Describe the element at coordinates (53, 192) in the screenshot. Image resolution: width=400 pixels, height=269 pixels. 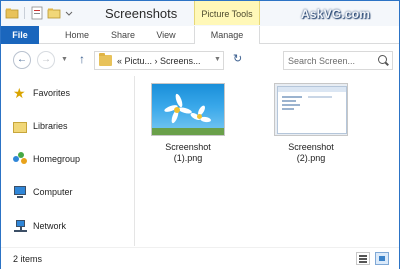
I see `nav-item-label: Computer` at that location.